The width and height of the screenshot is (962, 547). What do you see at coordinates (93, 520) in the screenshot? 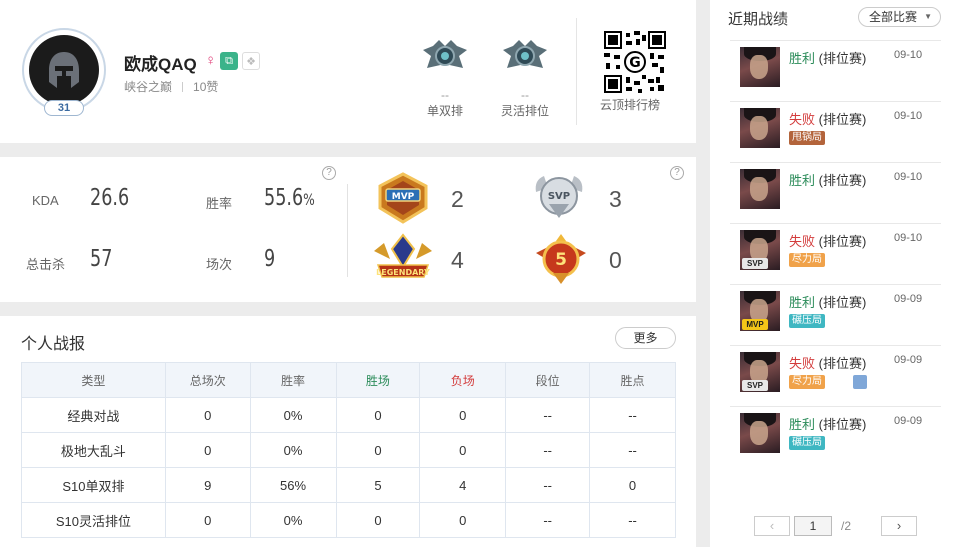
I see `table-cell: S10灵活排位` at bounding box center [93, 520].